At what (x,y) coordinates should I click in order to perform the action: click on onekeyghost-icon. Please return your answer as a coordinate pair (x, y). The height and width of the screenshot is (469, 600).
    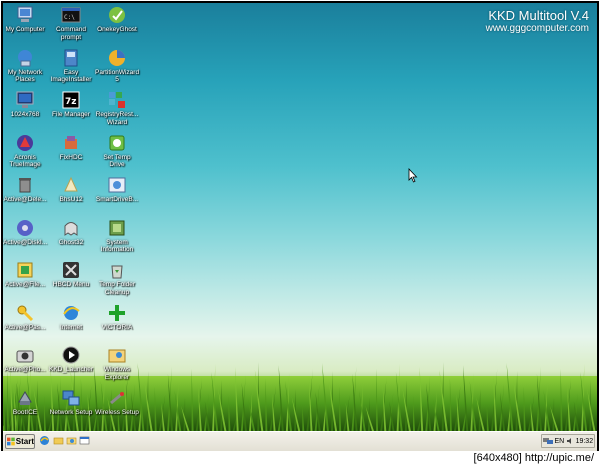
    Looking at the image, I should click on (117, 15).